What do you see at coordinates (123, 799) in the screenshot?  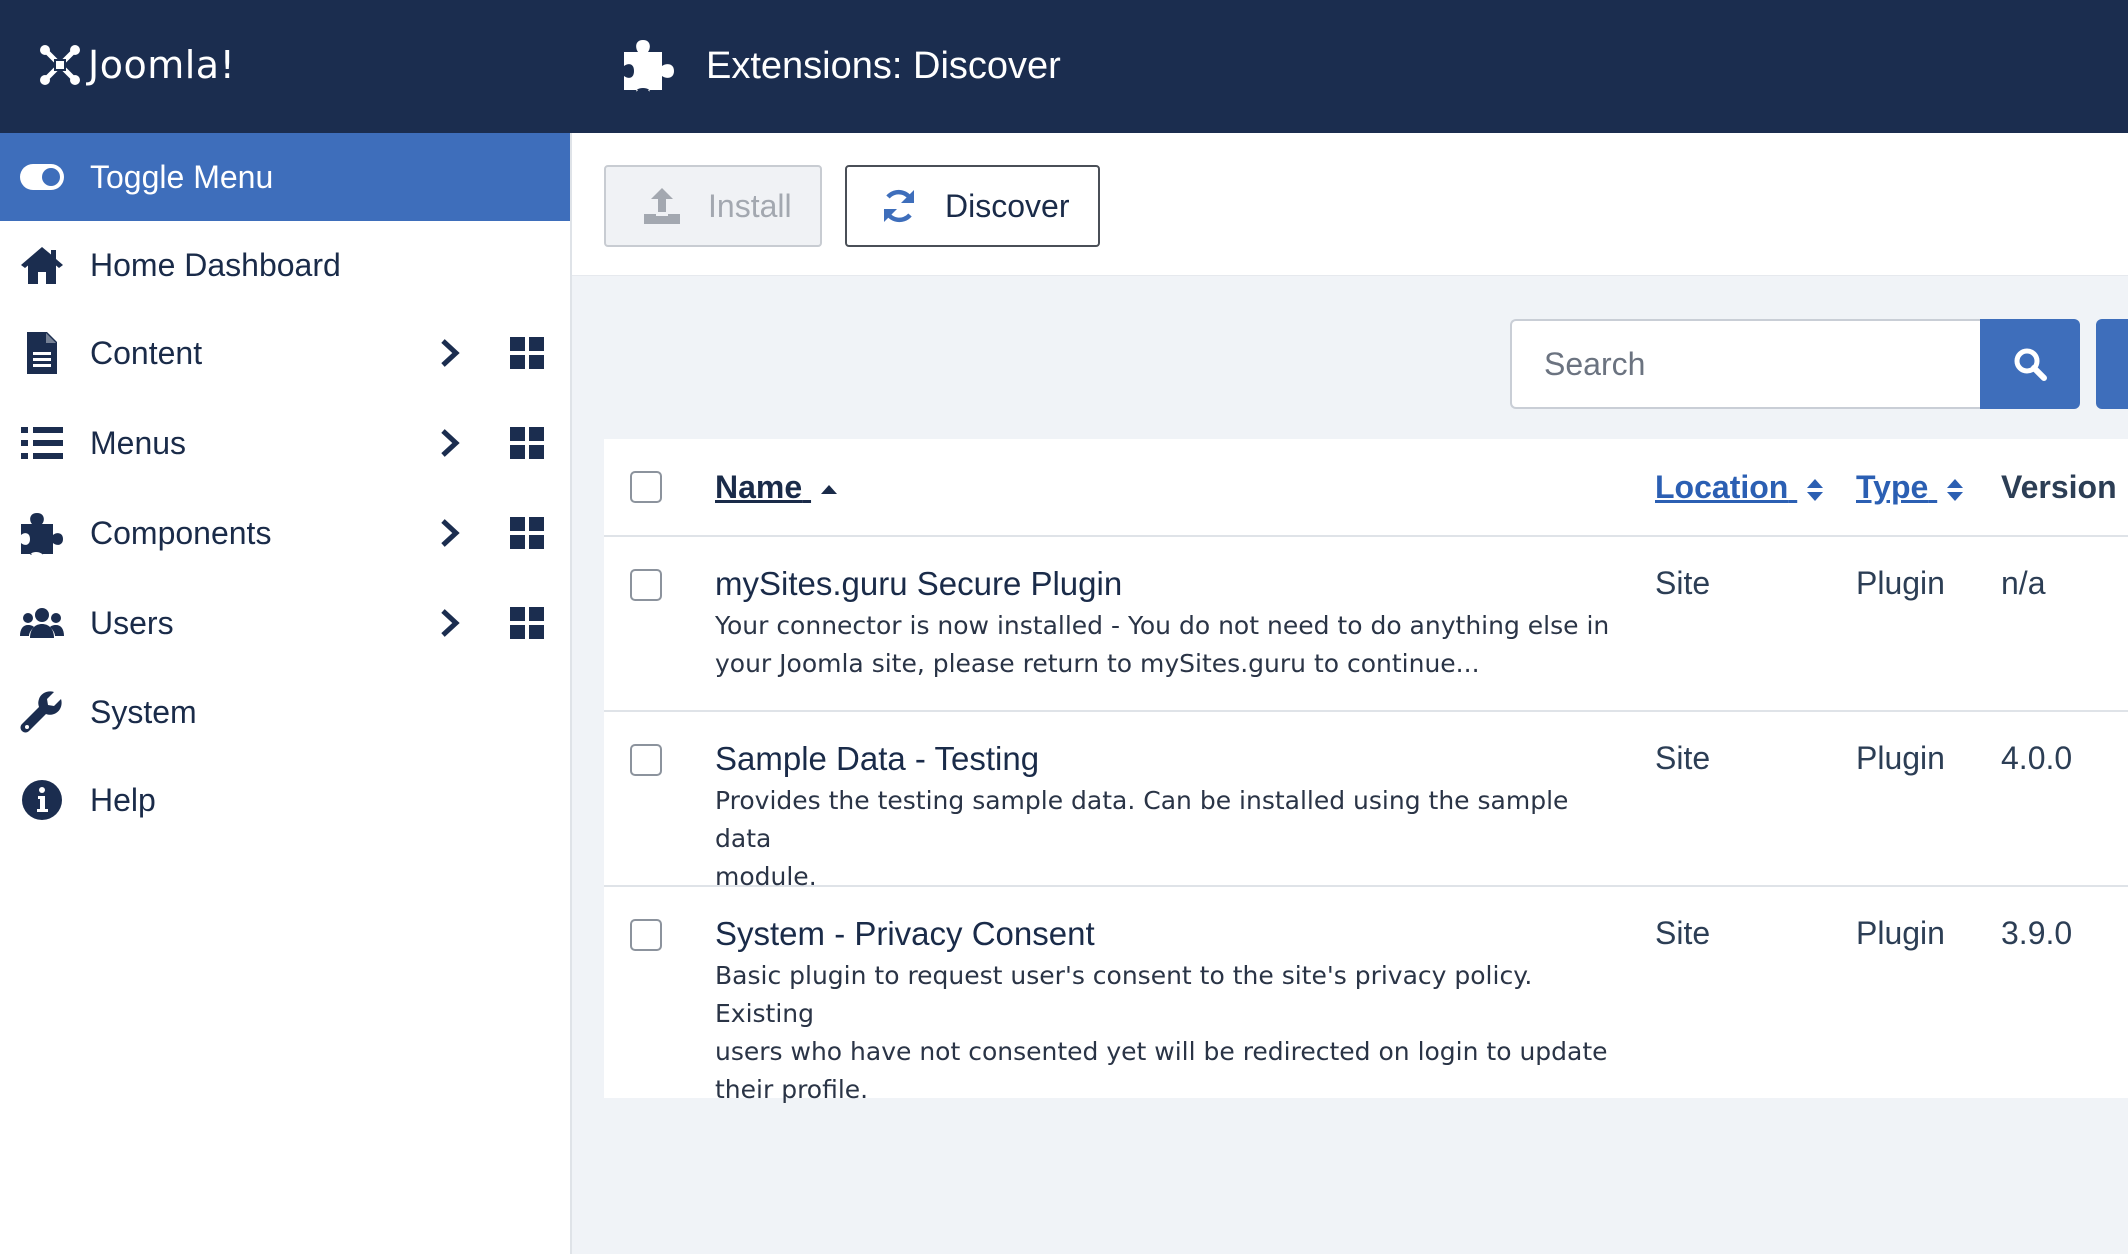 I see `sidebar-item-label: Help` at bounding box center [123, 799].